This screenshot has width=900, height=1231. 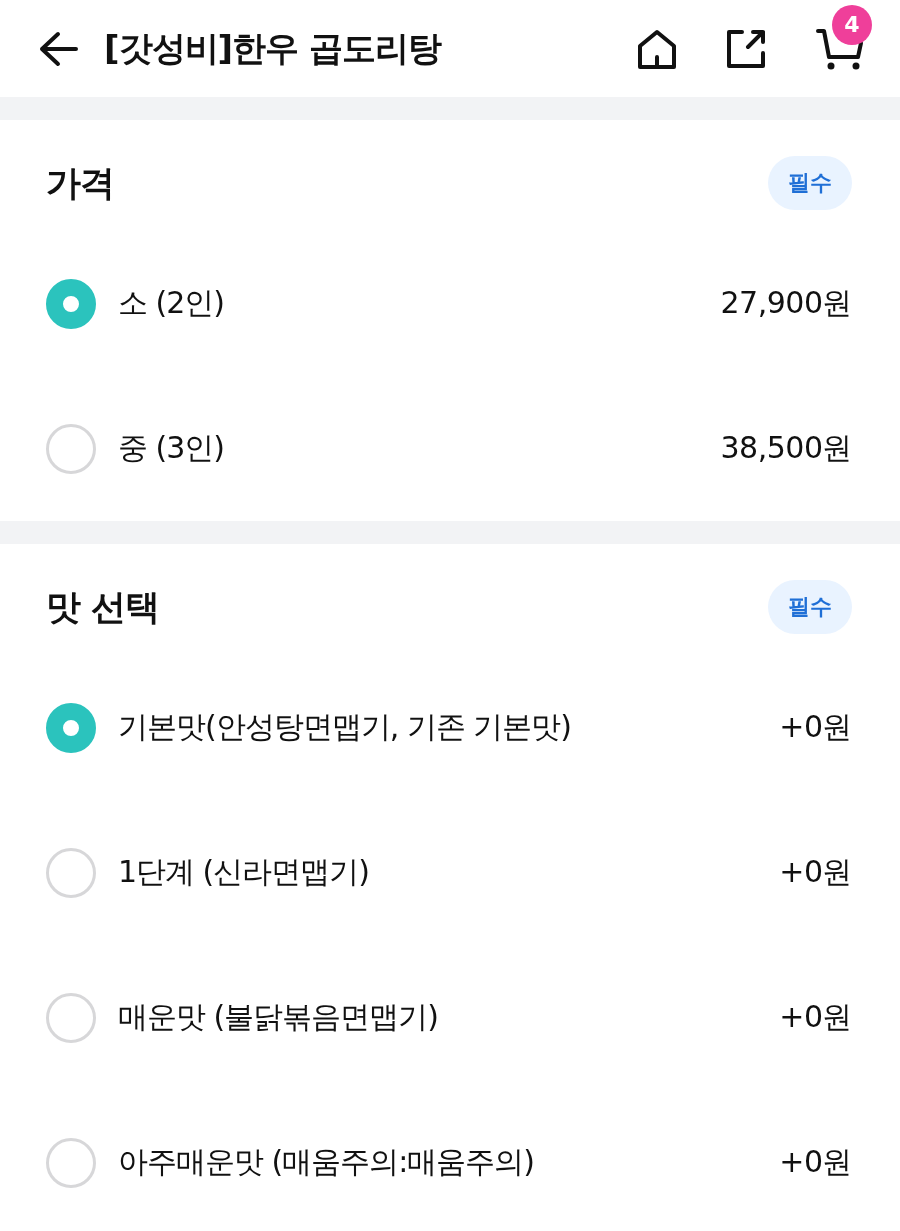 I want to click on option-price: 38,500원, so click(x=786, y=448).